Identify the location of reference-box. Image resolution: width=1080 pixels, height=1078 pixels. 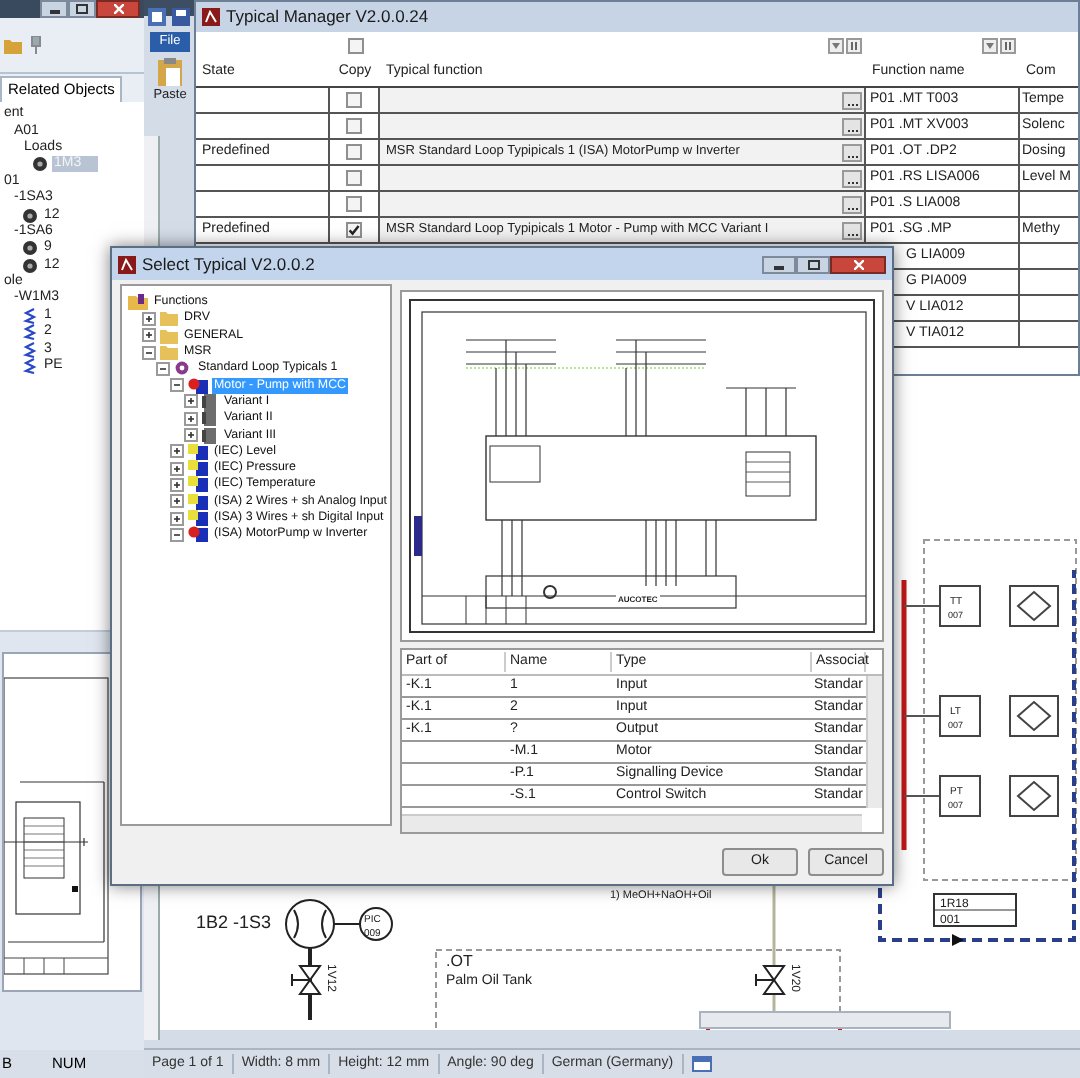
(975, 910).